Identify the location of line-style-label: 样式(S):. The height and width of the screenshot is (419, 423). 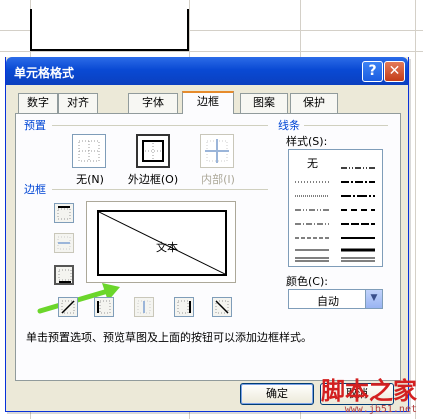
(307, 141).